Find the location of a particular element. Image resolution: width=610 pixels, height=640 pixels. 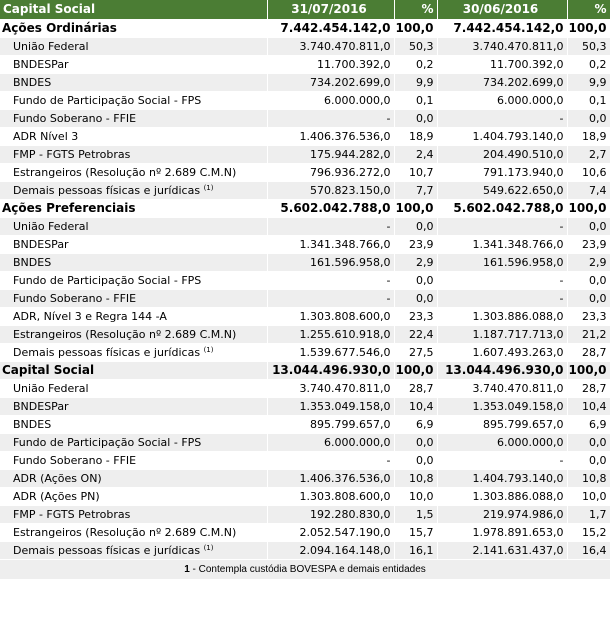

table-header-row: Capital Social 31/07/2016 % 30/06/2016 % is located at coordinates (305, 10).